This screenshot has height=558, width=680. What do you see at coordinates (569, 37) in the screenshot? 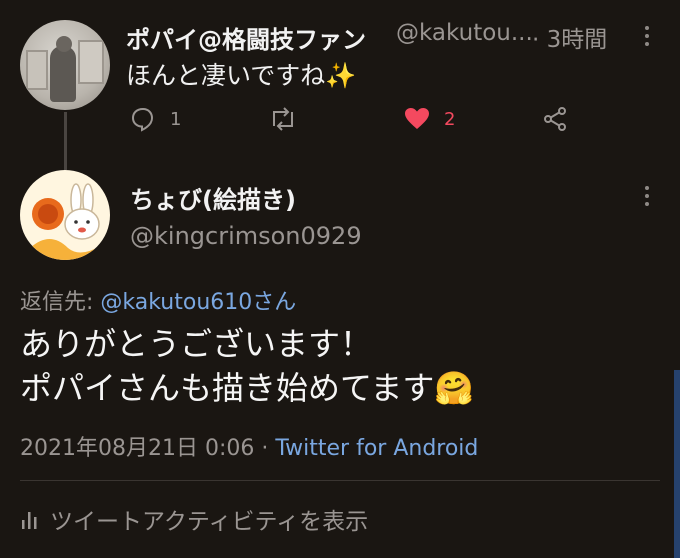
I see `tweet1-timestamp: · 3時間` at bounding box center [569, 37].